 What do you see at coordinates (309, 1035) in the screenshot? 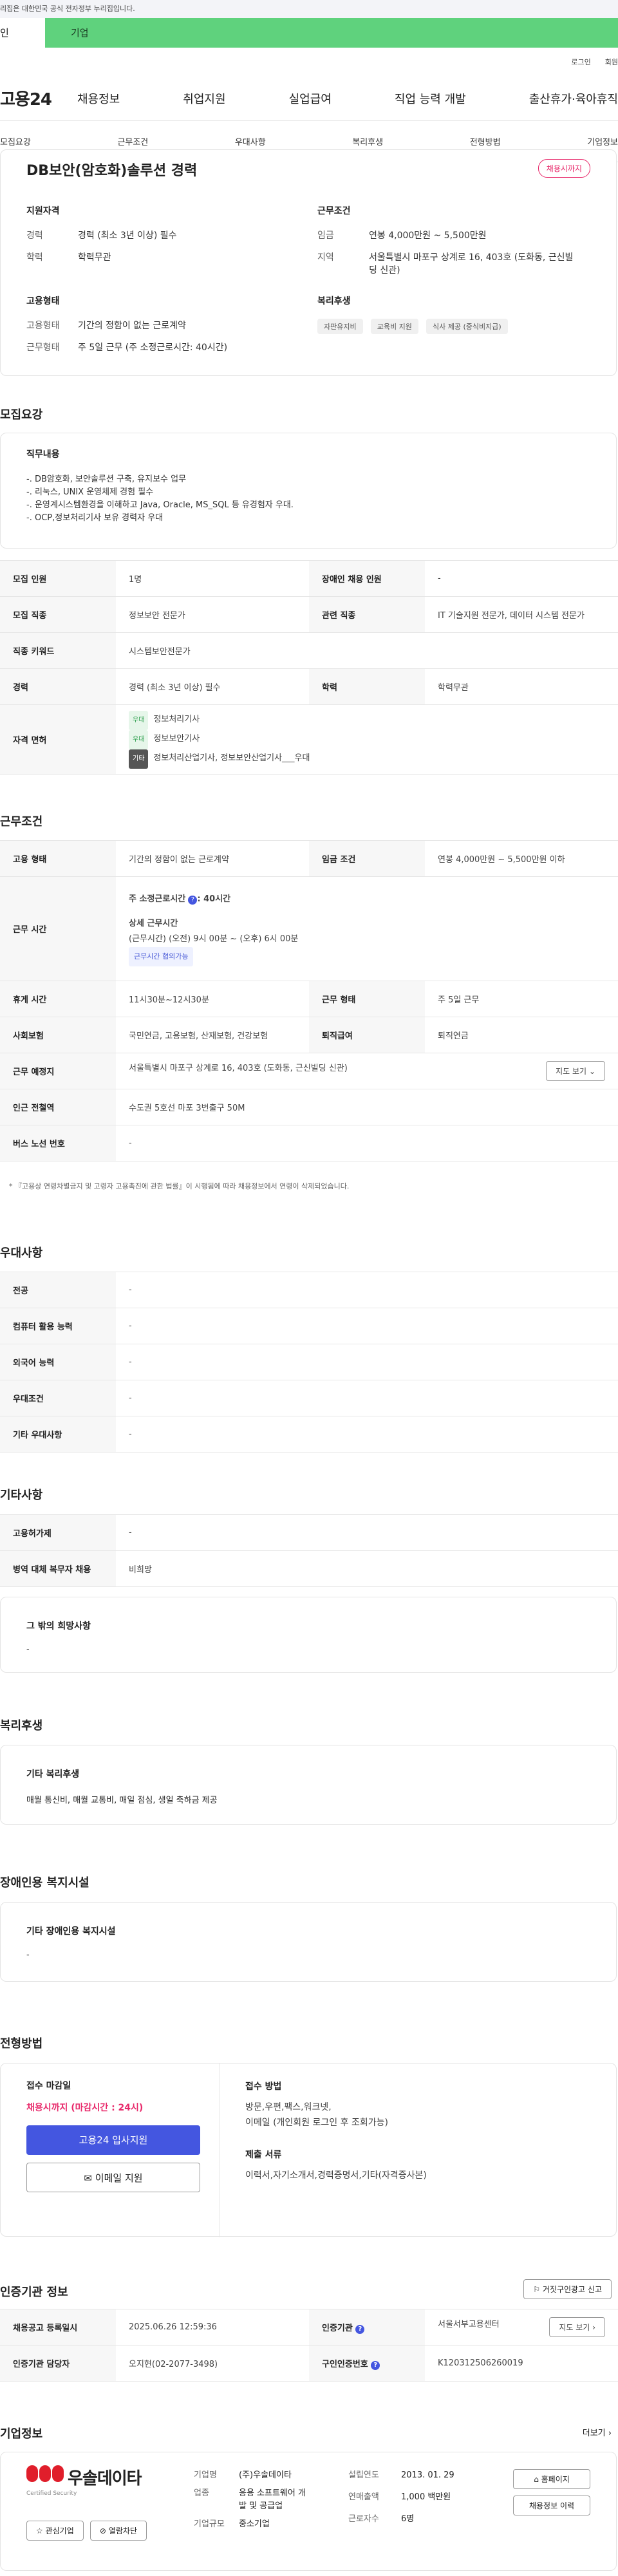
I see `table-row: 사회보험 국민연금, 고용보험, 산재보험, 건강보험 퇴직급여 퇴직연금` at bounding box center [309, 1035].